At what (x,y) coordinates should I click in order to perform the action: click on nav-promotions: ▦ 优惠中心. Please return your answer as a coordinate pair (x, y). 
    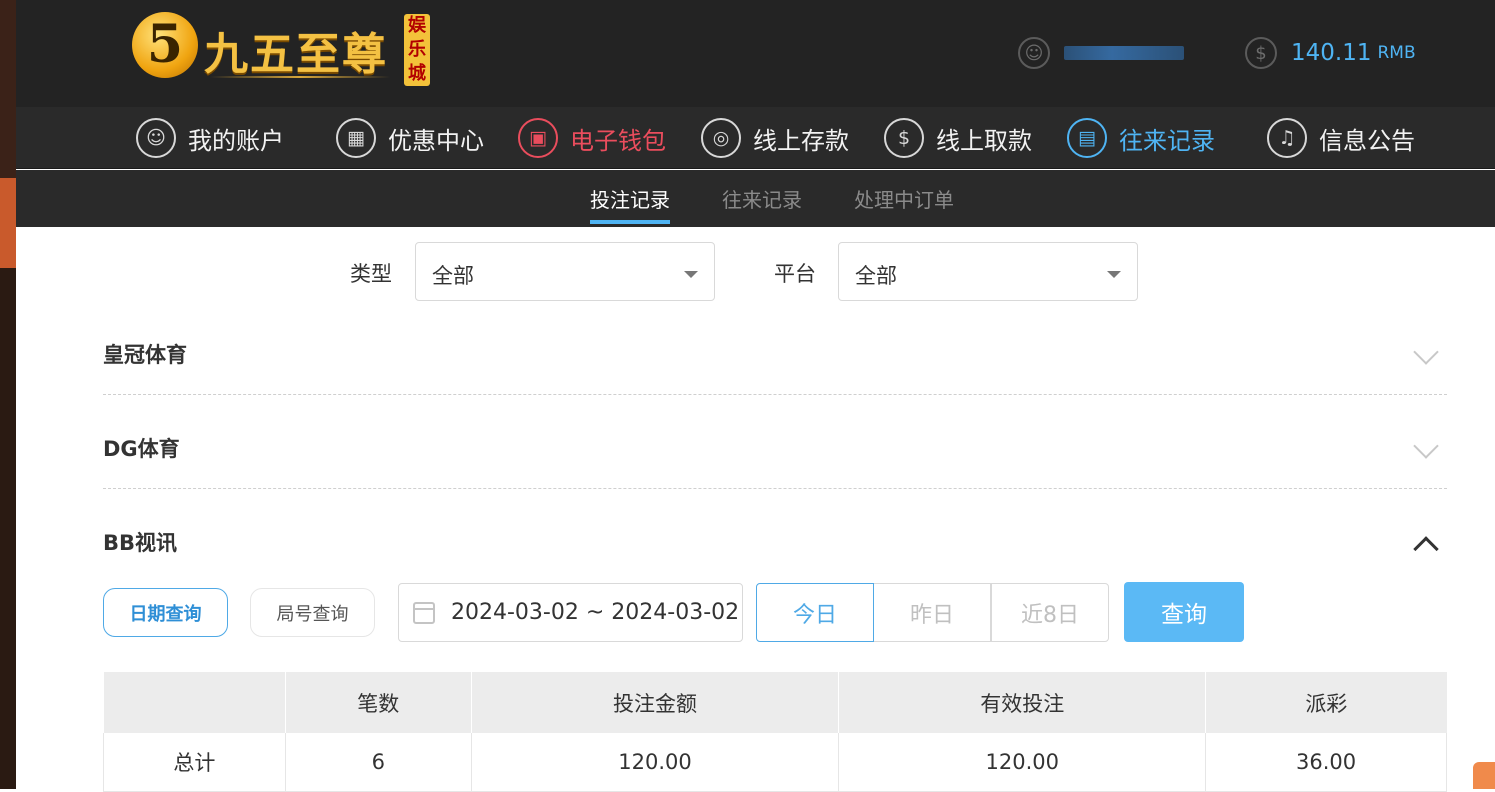
    Looking at the image, I should click on (410, 138).